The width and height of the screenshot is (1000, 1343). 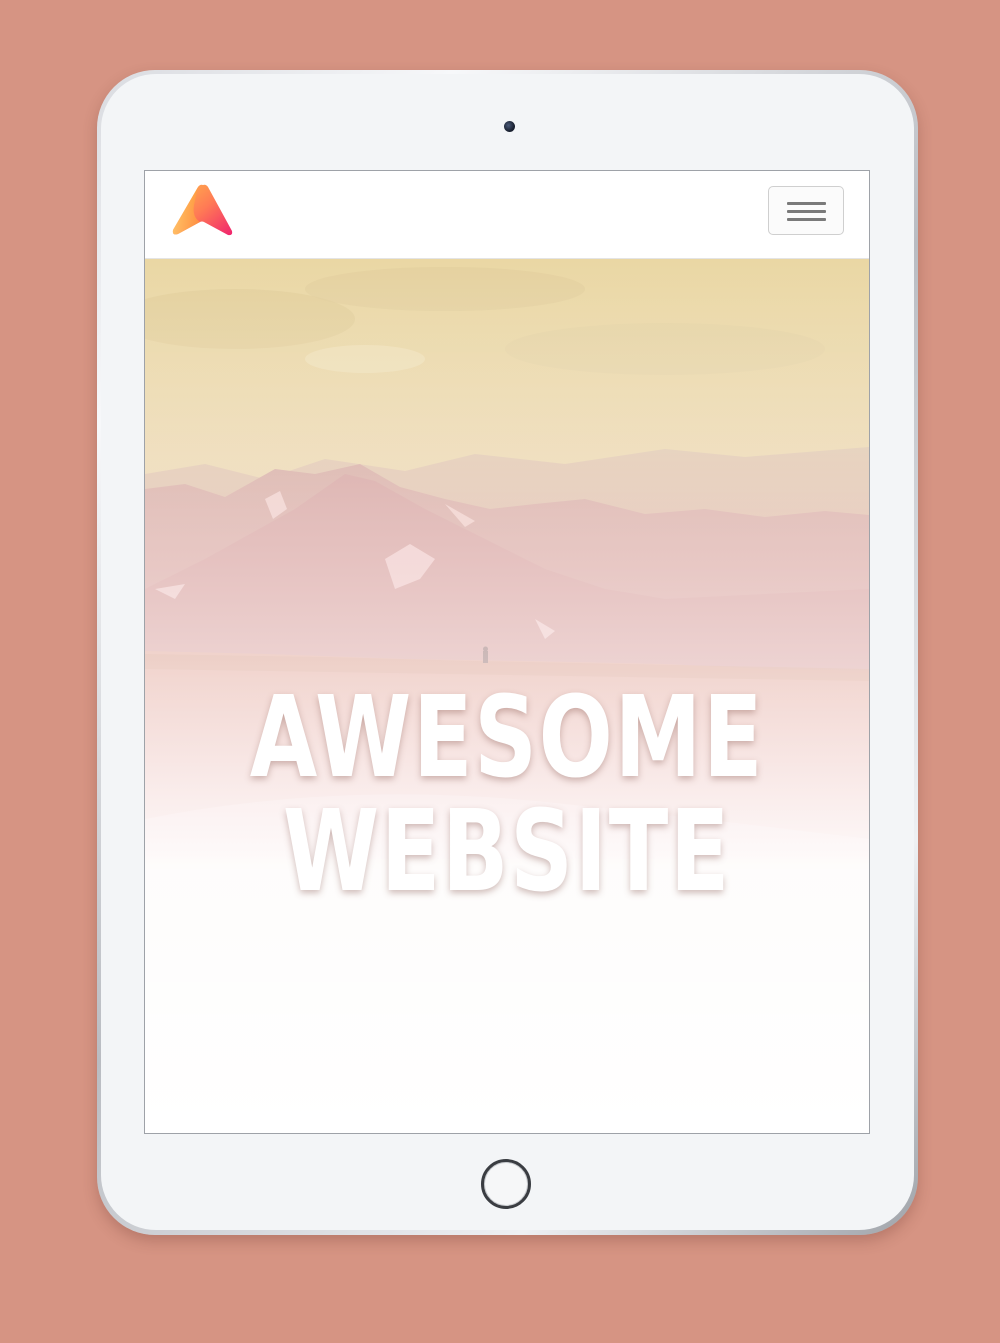 I want to click on hero-title-line1: AWESOME, so click(x=507, y=738).